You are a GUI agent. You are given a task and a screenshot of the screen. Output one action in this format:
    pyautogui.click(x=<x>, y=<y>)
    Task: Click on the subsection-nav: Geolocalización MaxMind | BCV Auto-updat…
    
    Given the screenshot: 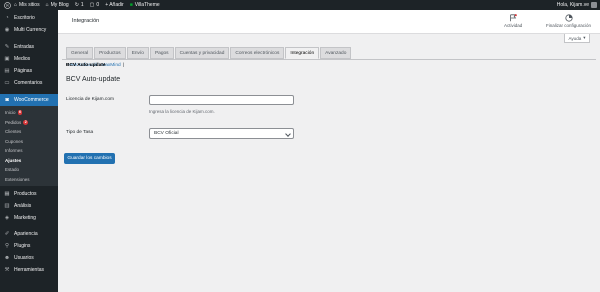 What is the action you would take?
    pyautogui.click(x=95, y=65)
    